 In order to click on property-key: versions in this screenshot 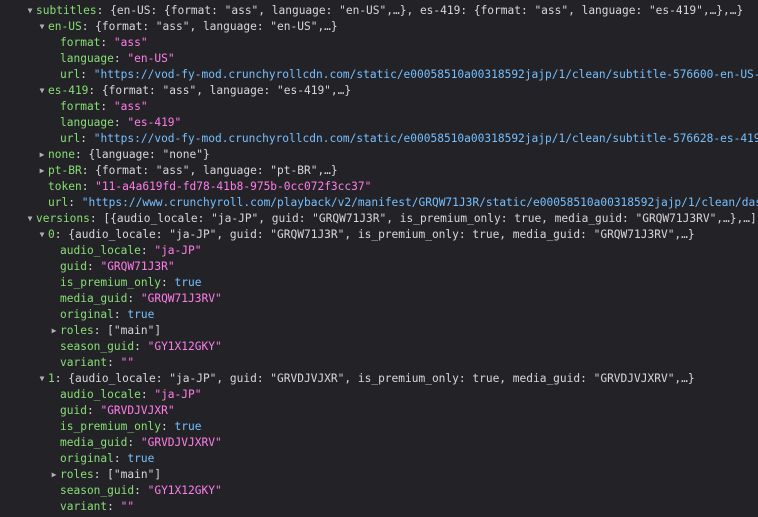, I will do `click(69, 218)`.